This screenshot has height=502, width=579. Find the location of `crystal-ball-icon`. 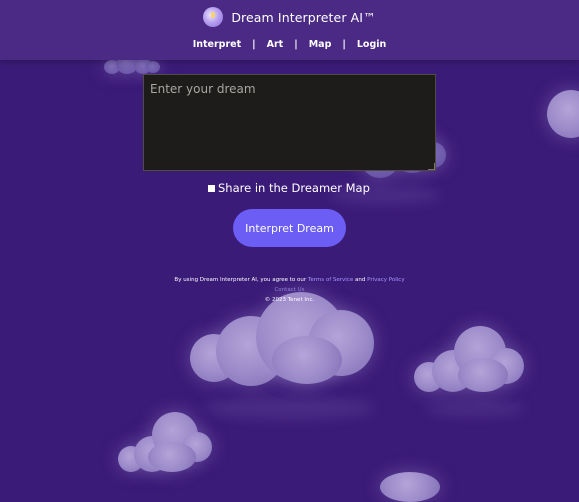

crystal-ball-icon is located at coordinates (213, 17).